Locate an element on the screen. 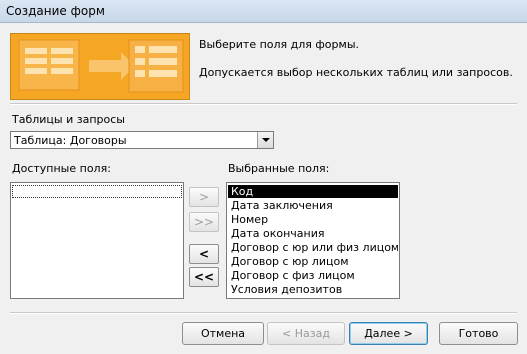 This screenshot has width=527, height=354. add-all-fields-button: >> is located at coordinates (204, 222).